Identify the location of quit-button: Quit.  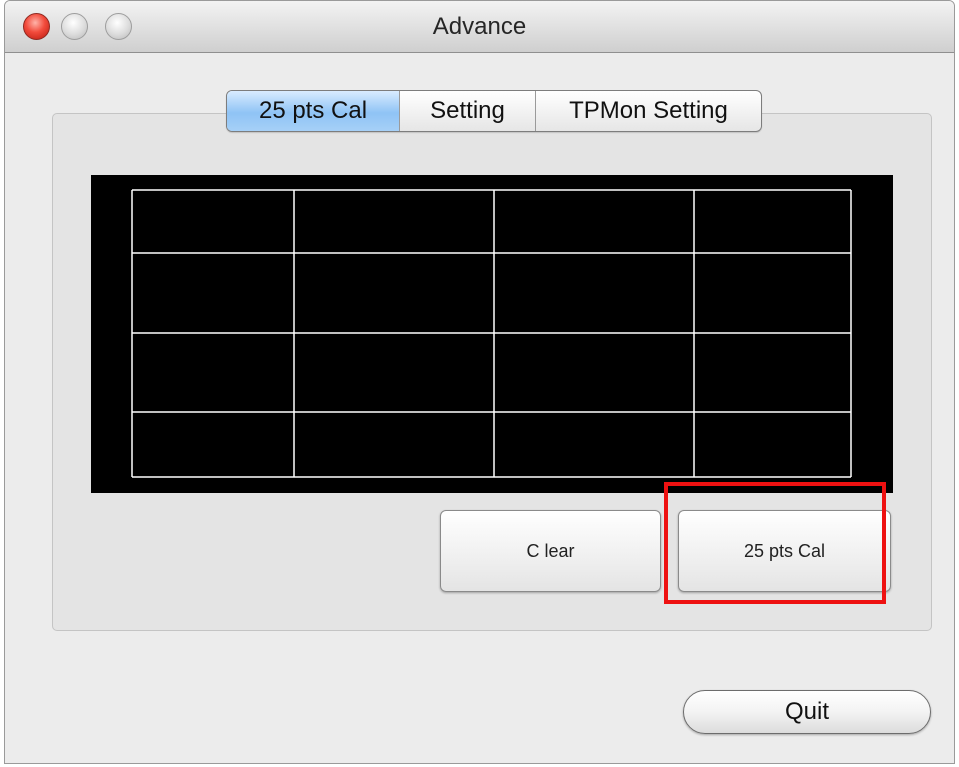
(807, 712).